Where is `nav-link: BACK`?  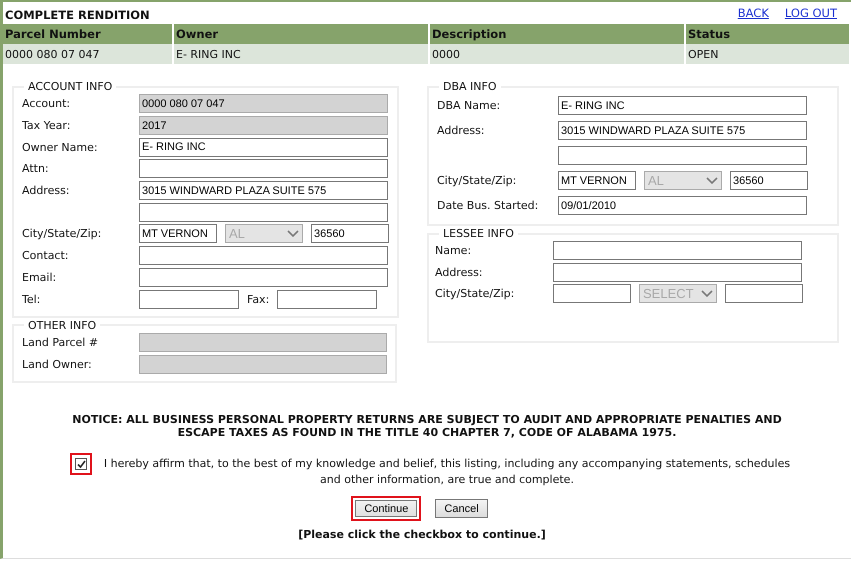 nav-link: BACK is located at coordinates (753, 15).